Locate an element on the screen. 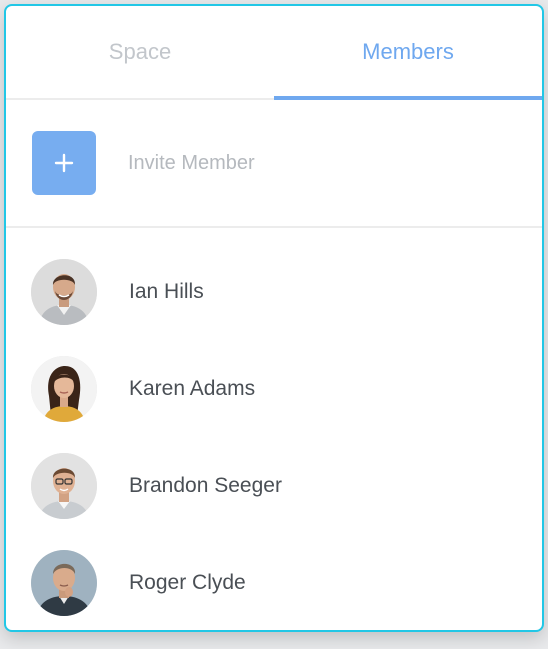 Image resolution: width=548 pixels, height=649 pixels. avatar-brandon-seeger is located at coordinates (64, 485).